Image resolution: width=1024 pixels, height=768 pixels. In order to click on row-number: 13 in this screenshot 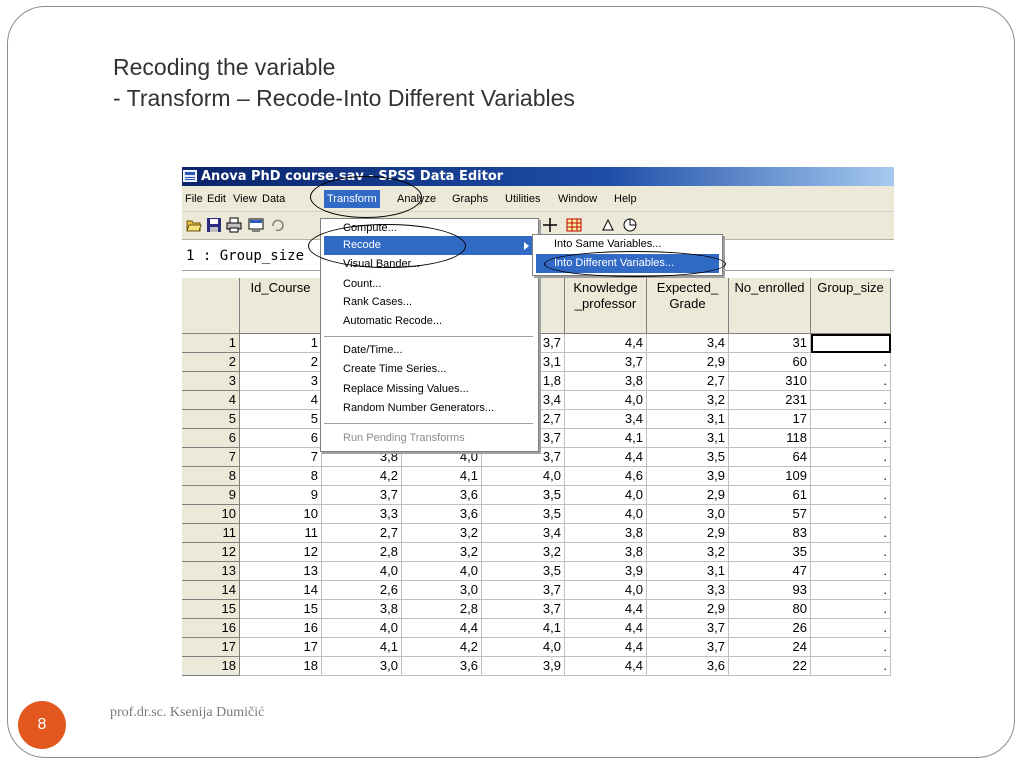, I will do `click(211, 571)`.